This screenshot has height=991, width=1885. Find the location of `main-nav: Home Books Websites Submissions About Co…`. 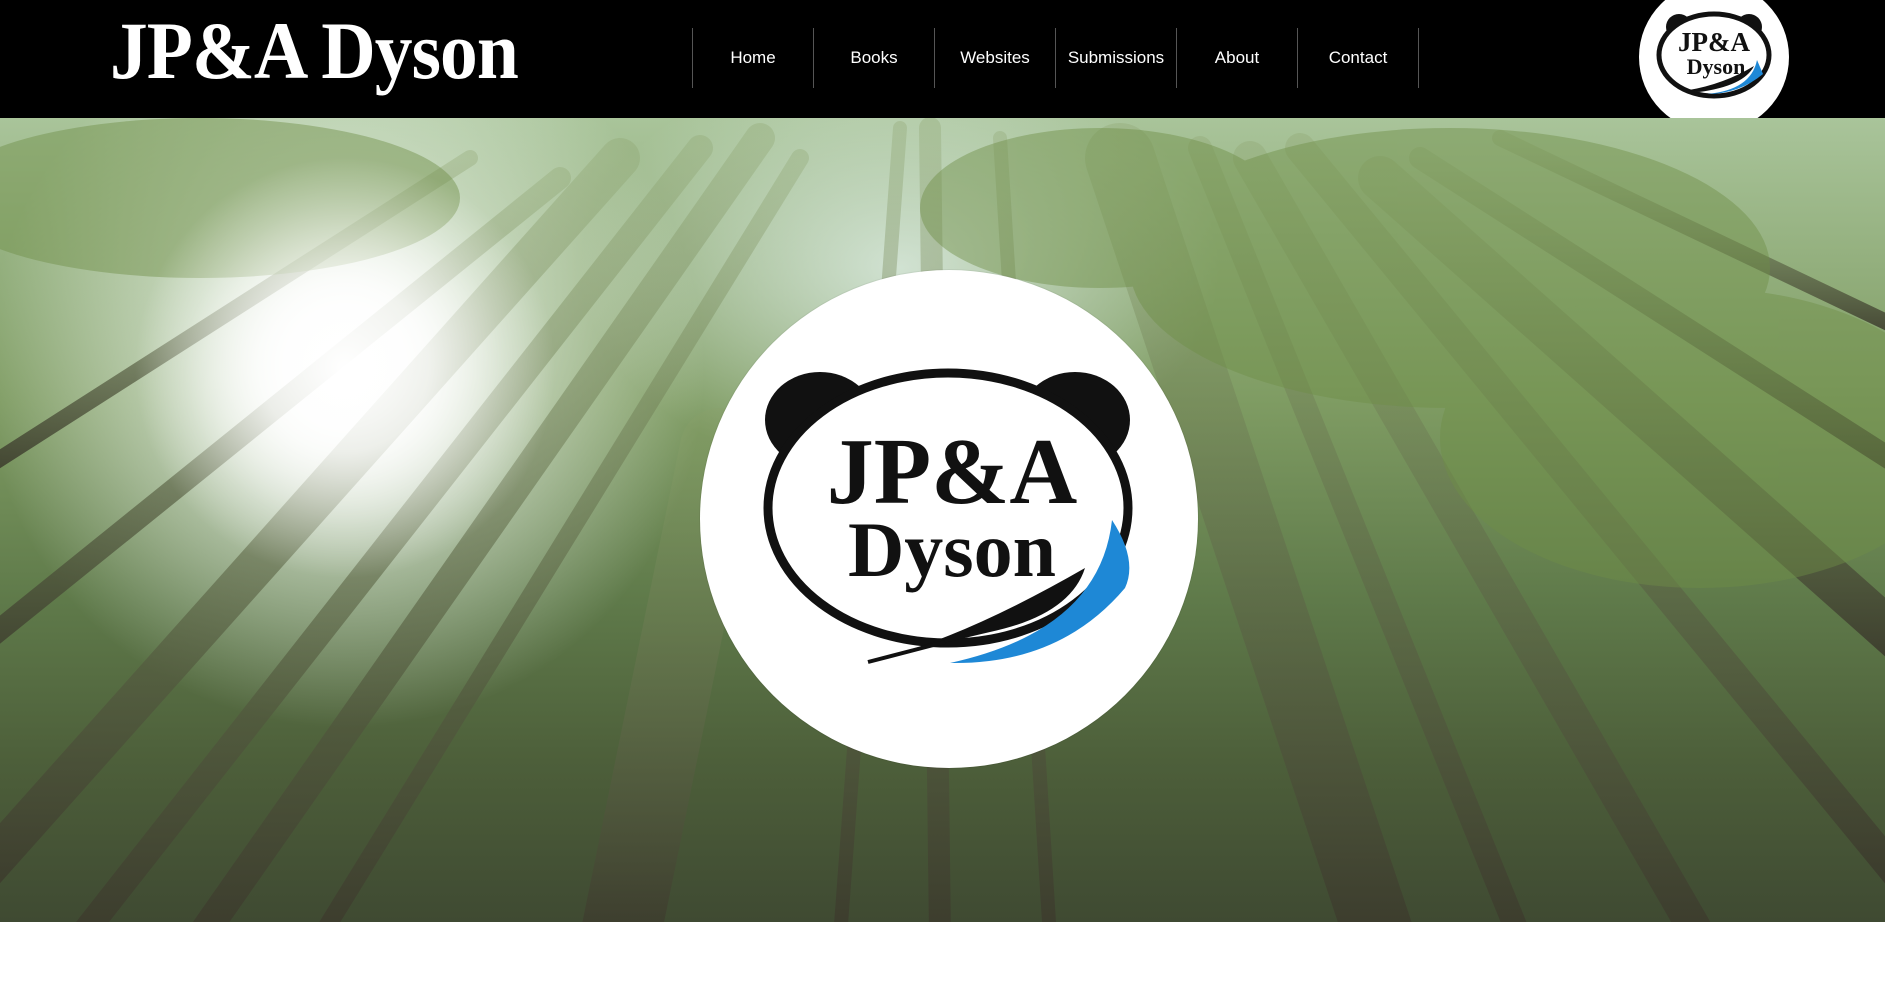

main-nav: Home Books Websites Submissions About Co… is located at coordinates (1055, 58).